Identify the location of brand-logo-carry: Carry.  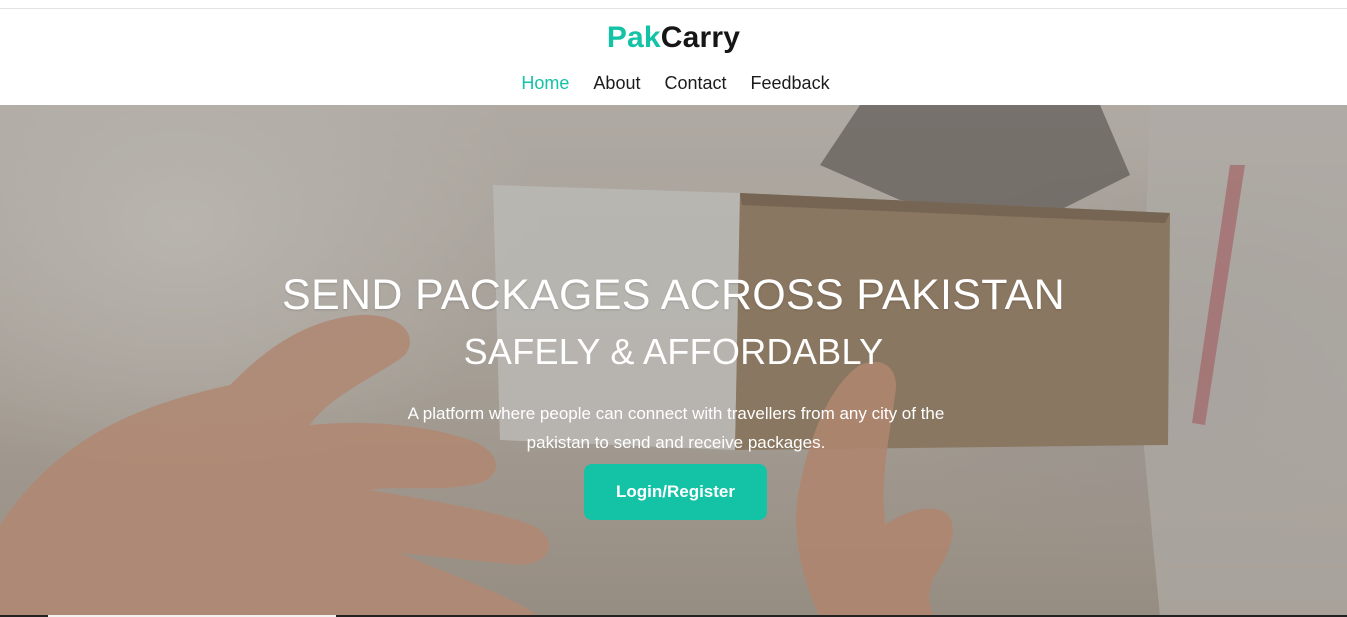
(700, 37).